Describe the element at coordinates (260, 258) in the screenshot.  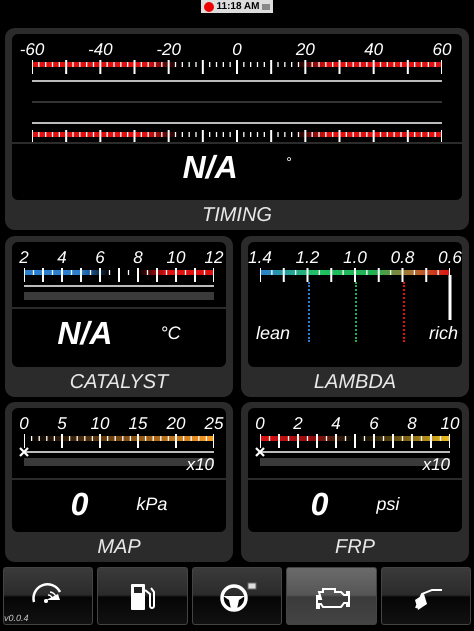
I see `scale-label: 1.4` at that location.